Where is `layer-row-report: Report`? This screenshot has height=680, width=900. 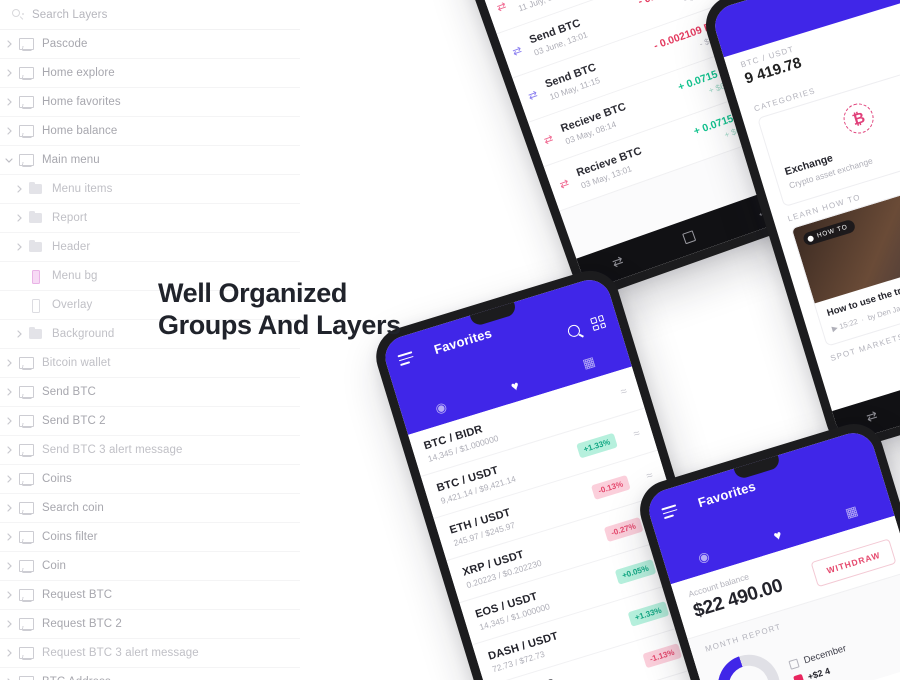 layer-row-report: Report is located at coordinates (150, 218).